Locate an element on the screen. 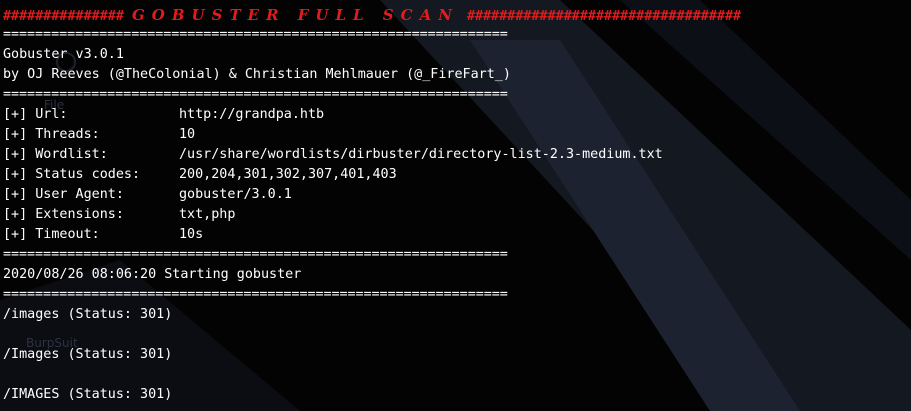  option-url: [+] Url: http://grandpa.htb is located at coordinates (163, 115).